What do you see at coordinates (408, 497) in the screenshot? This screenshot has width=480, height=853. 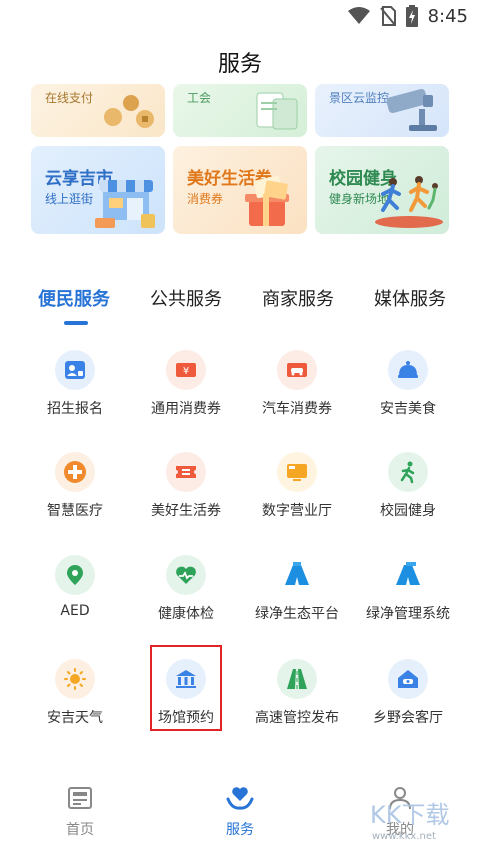 I see `service-campus-fitness: 校园健身` at bounding box center [408, 497].